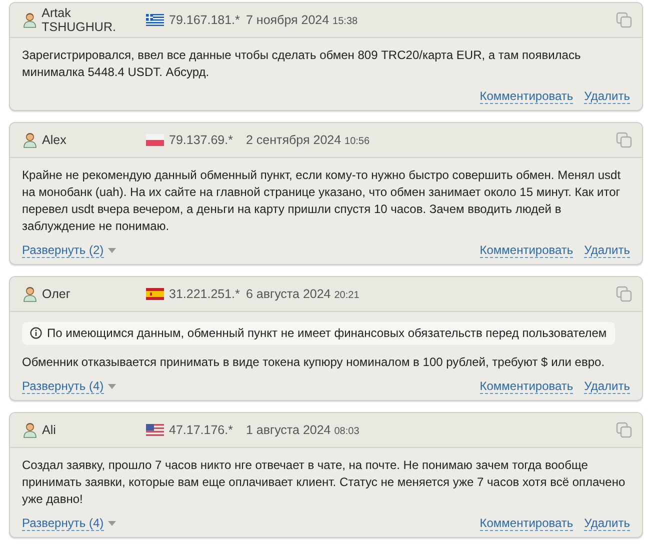 The image size is (659, 559). What do you see at coordinates (56, 294) in the screenshot?
I see `author-name: Олег` at bounding box center [56, 294].